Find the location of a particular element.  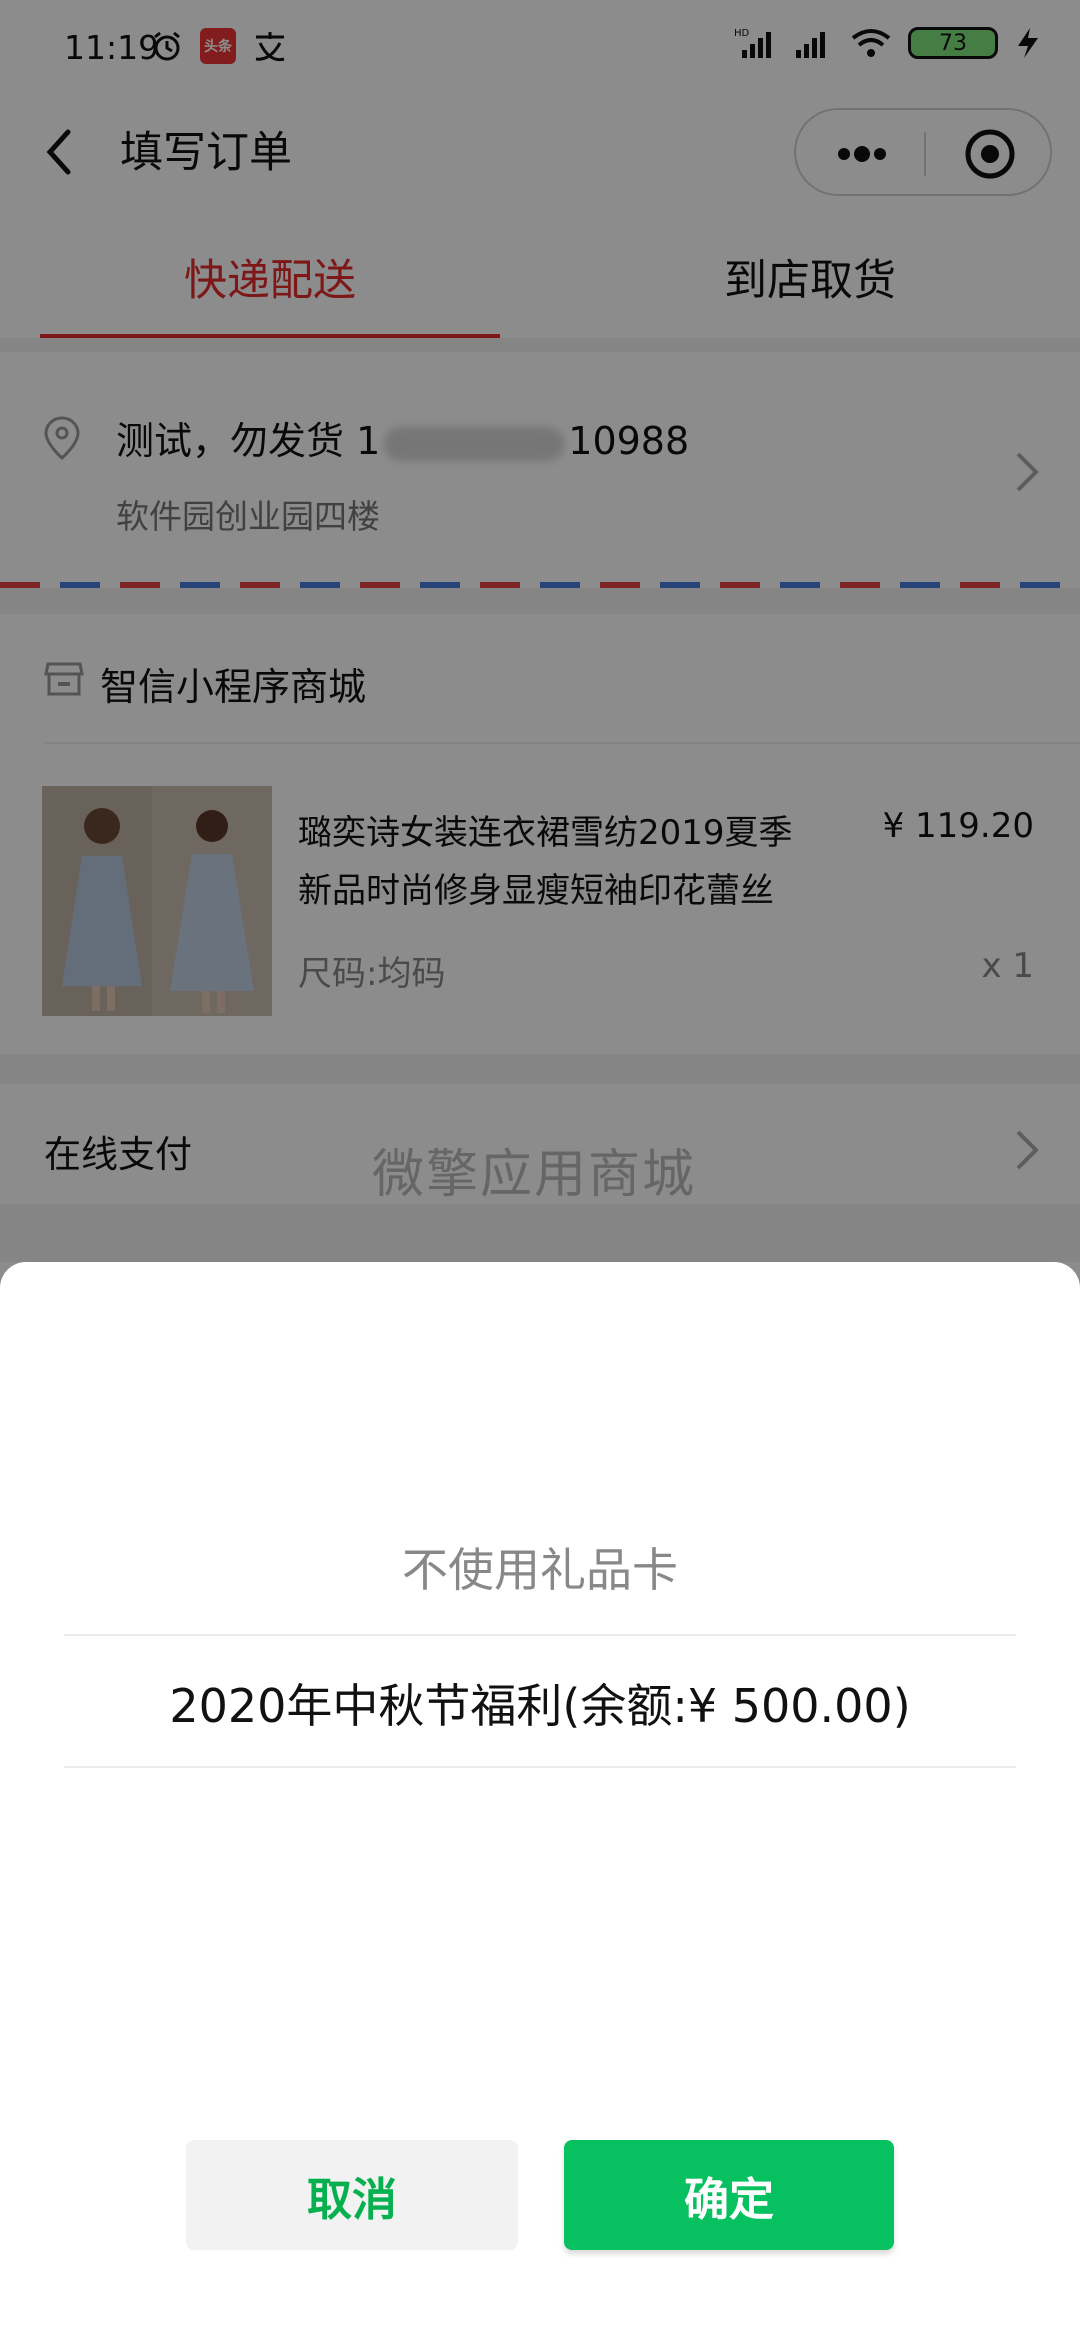

gift-card-option-selected: 2020年中秋节福利(余额:¥ 500.00) is located at coordinates (540, 1703).